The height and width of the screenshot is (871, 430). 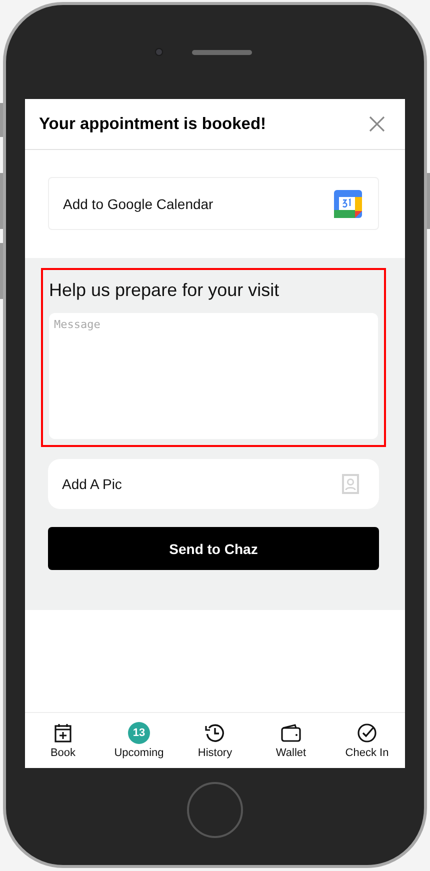 I want to click on calendar-plus-icon, so click(x=63, y=733).